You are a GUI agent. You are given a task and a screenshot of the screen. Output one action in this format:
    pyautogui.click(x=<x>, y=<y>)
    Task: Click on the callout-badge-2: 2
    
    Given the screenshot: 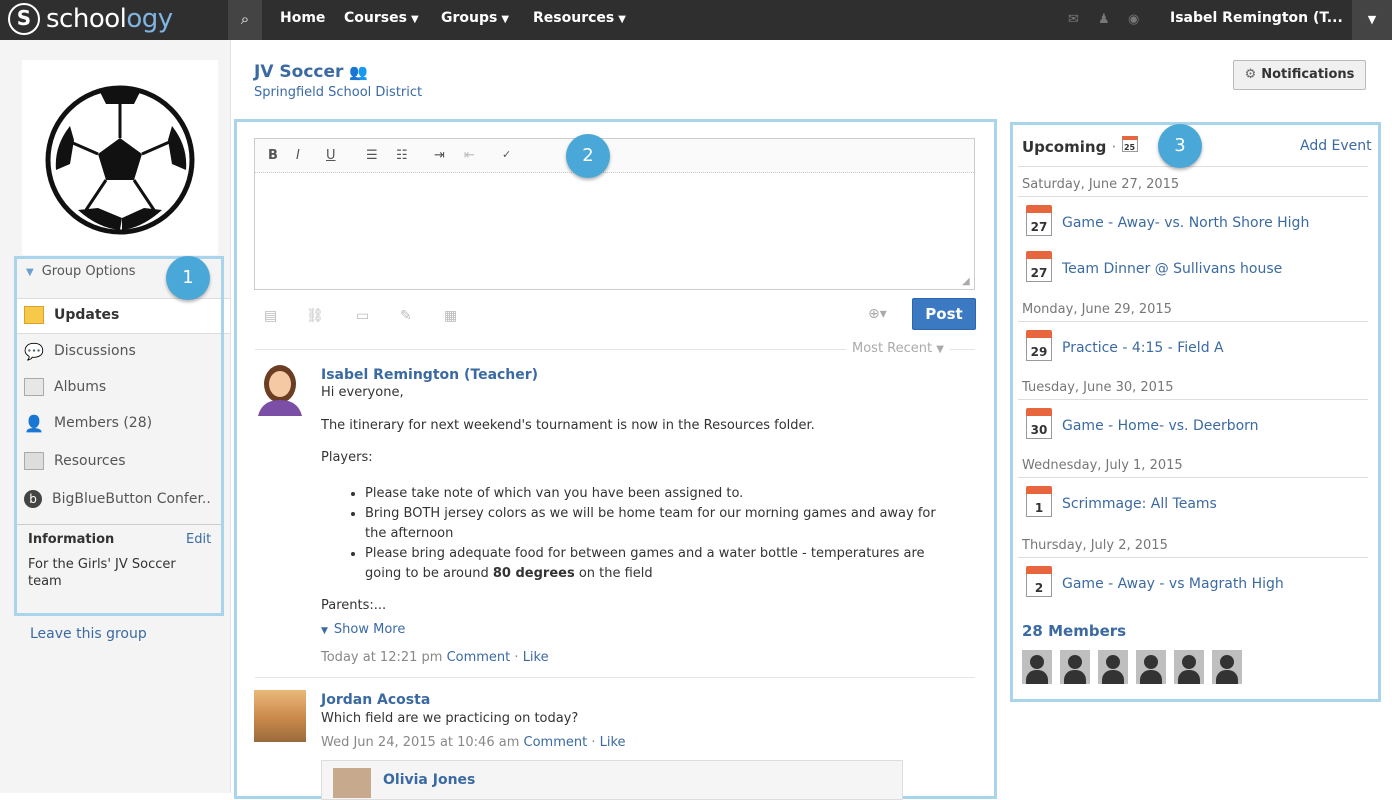 What is the action you would take?
    pyautogui.click(x=588, y=156)
    